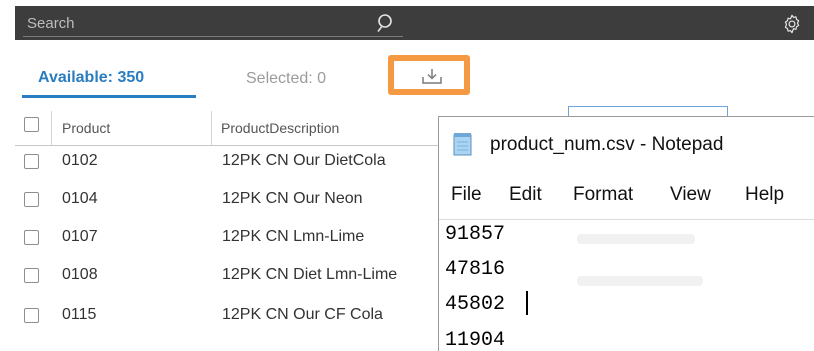  I want to click on menu-format: Format, so click(603, 195).